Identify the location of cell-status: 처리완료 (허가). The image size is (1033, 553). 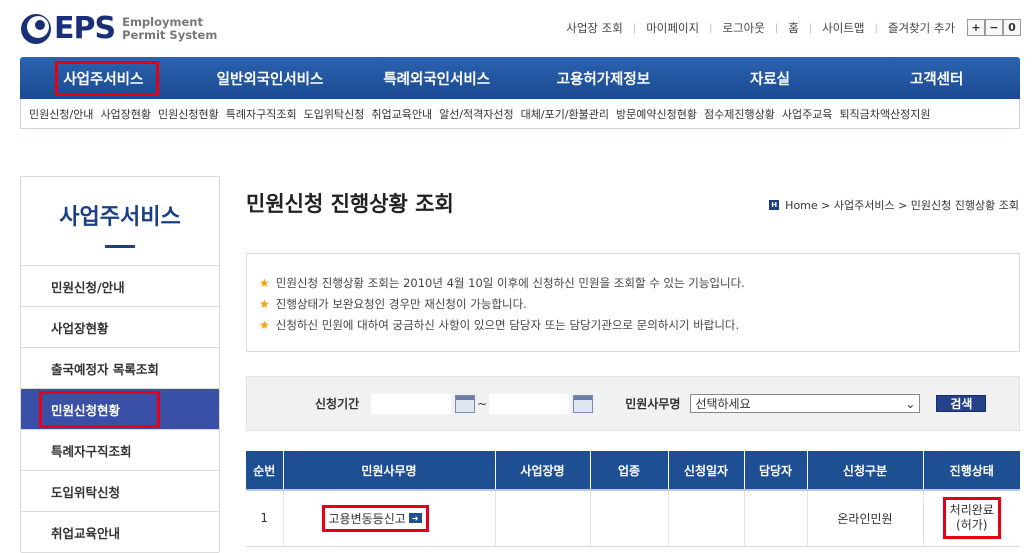
(971, 518).